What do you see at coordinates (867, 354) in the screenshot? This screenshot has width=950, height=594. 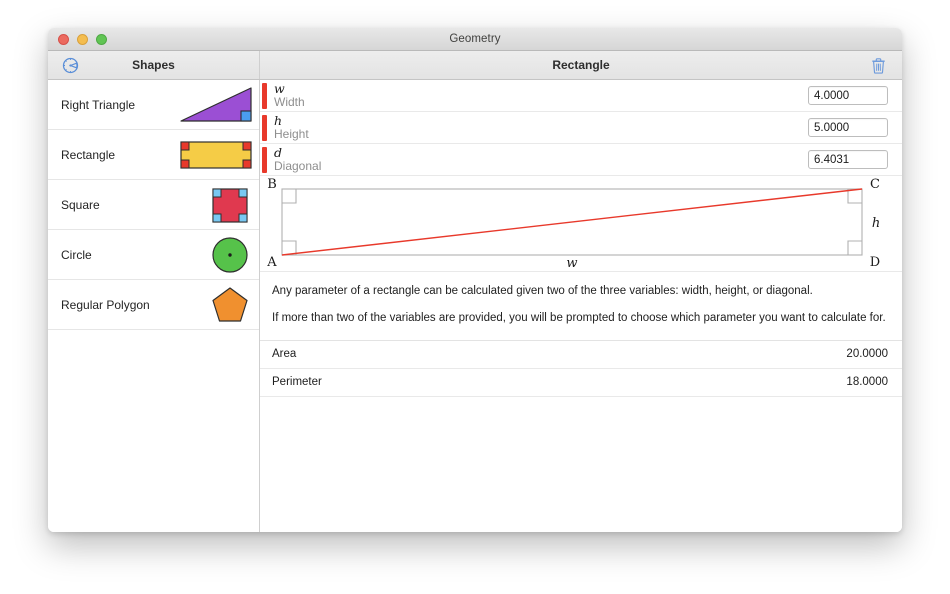 I see `result-value: 20.0000` at bounding box center [867, 354].